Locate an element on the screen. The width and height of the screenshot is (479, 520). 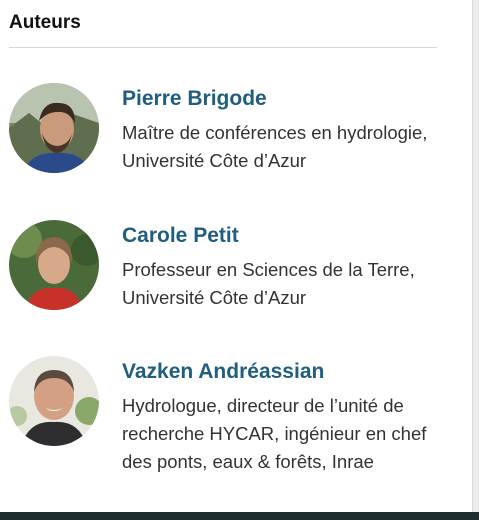
author-name-link: Pierre Brigode is located at coordinates (194, 99).